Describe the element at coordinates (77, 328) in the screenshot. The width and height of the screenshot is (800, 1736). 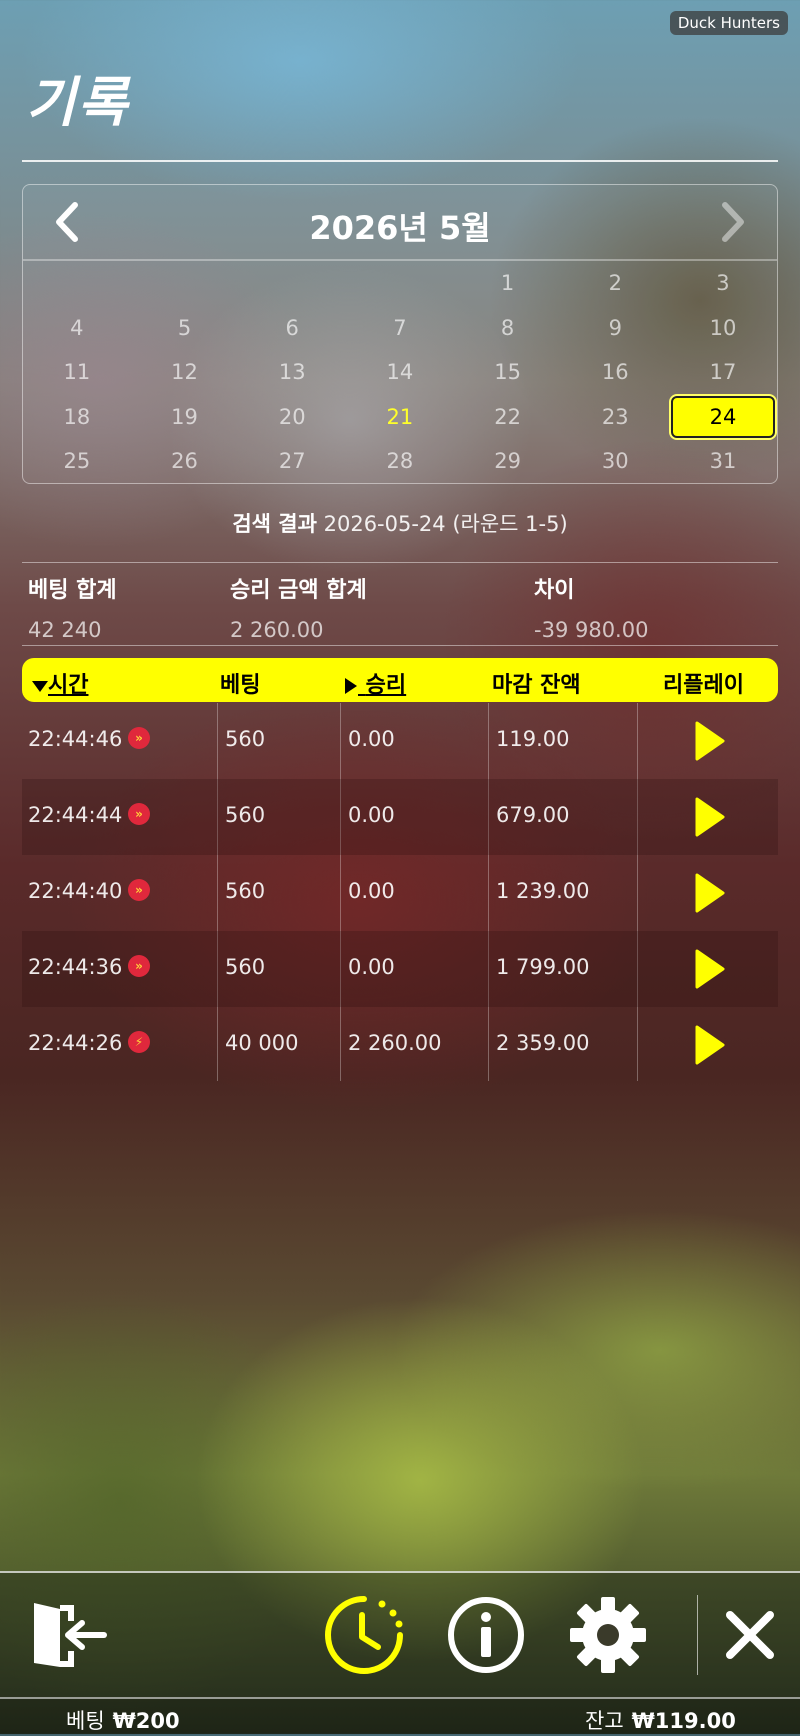
I see `calendar-day: 4` at that location.